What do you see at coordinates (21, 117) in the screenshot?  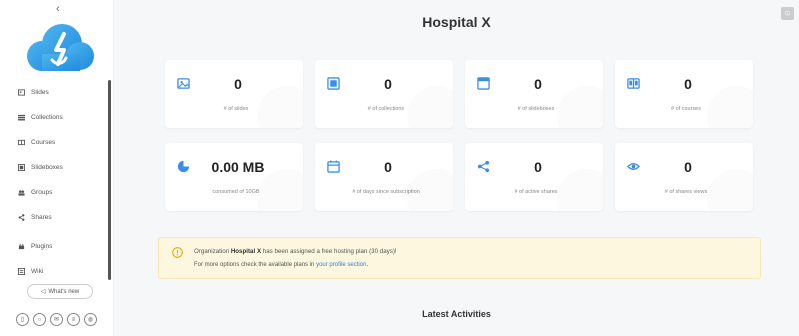 I see `collections-icon` at bounding box center [21, 117].